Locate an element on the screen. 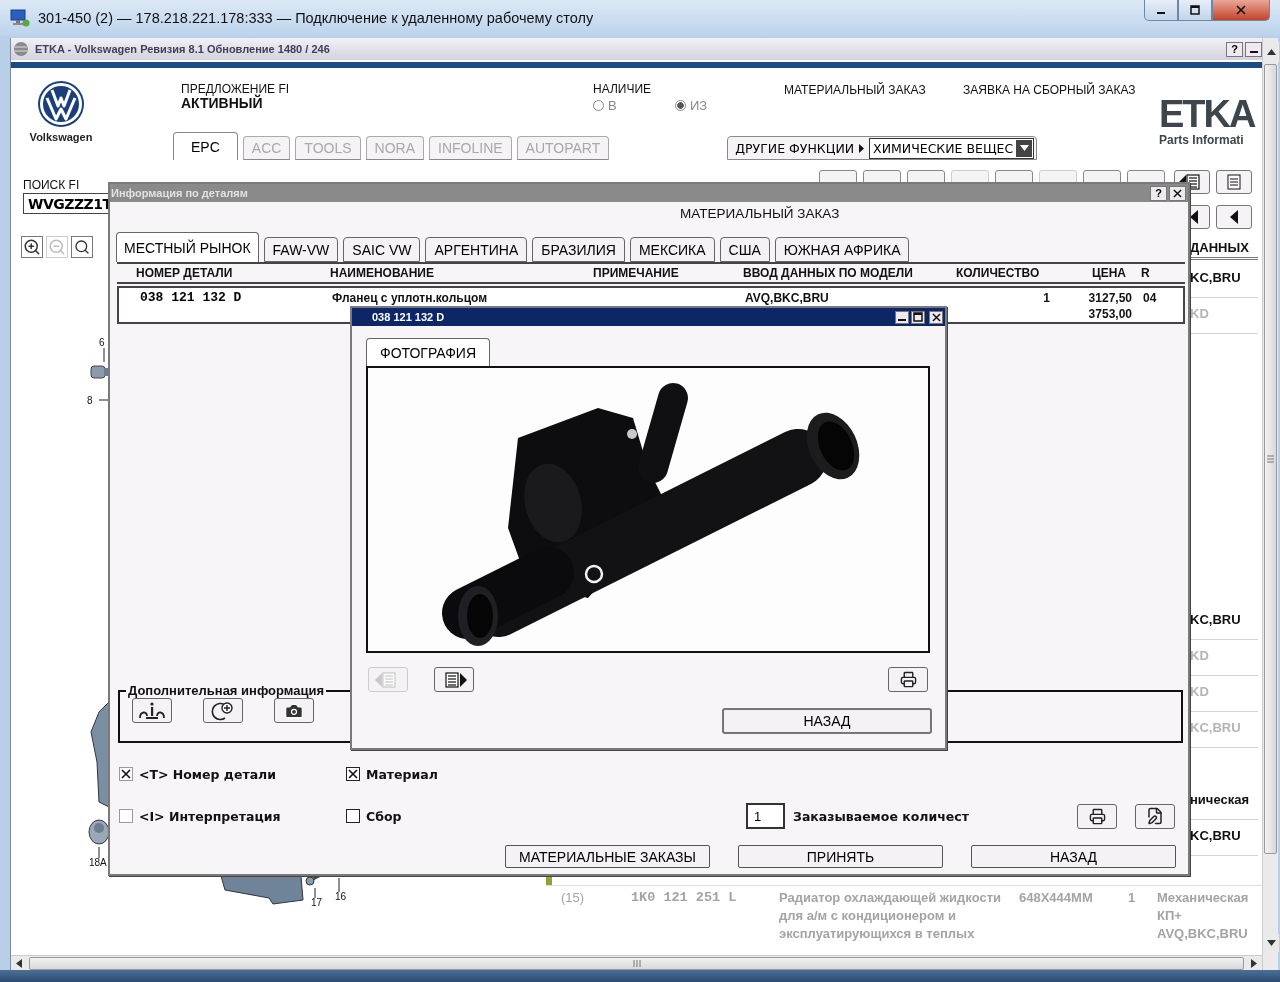 The width and height of the screenshot is (1280, 982). bolt-drawing is located at coordinates (100, 372).